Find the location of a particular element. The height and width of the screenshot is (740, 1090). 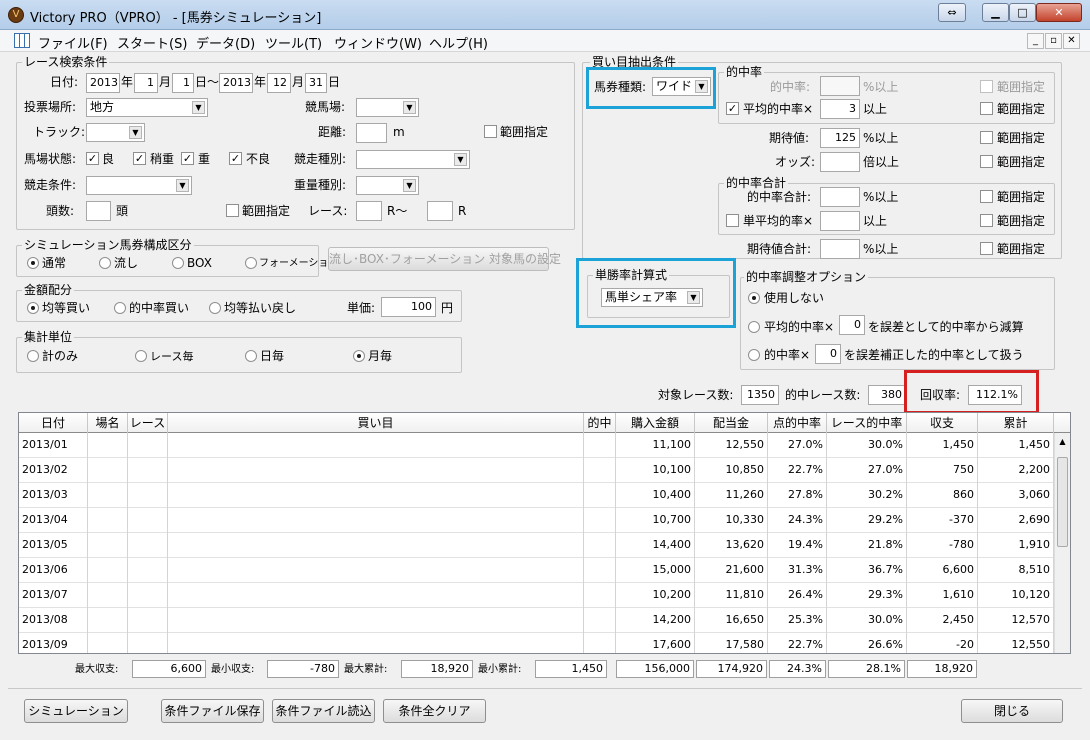

cond-bad-checkbox: ✓ is located at coordinates (235, 158).